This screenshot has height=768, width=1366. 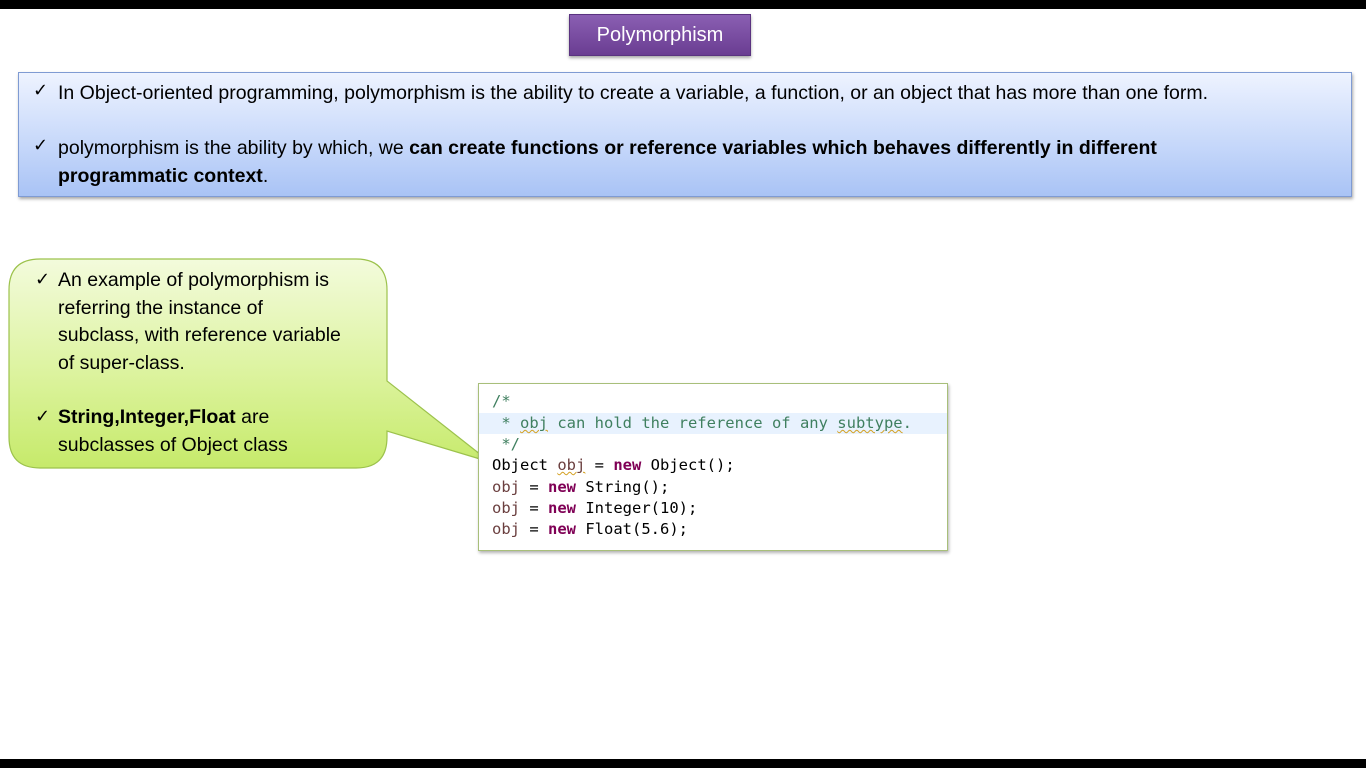 I want to click on code-token: Object, so click(x=525, y=465).